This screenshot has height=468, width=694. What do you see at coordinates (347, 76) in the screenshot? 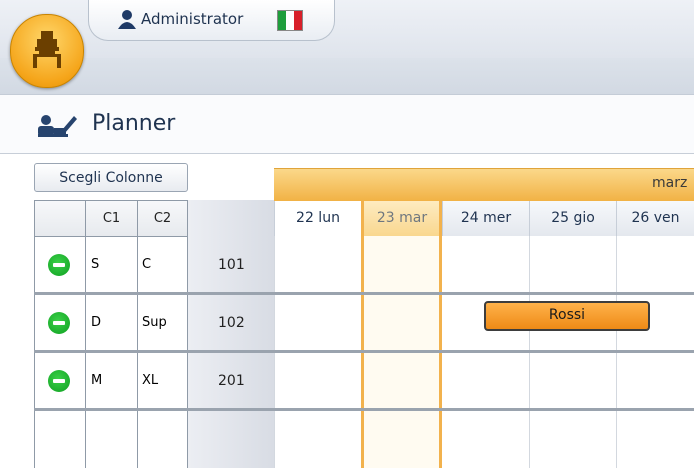
I see `sub-bar` at bounding box center [347, 76].